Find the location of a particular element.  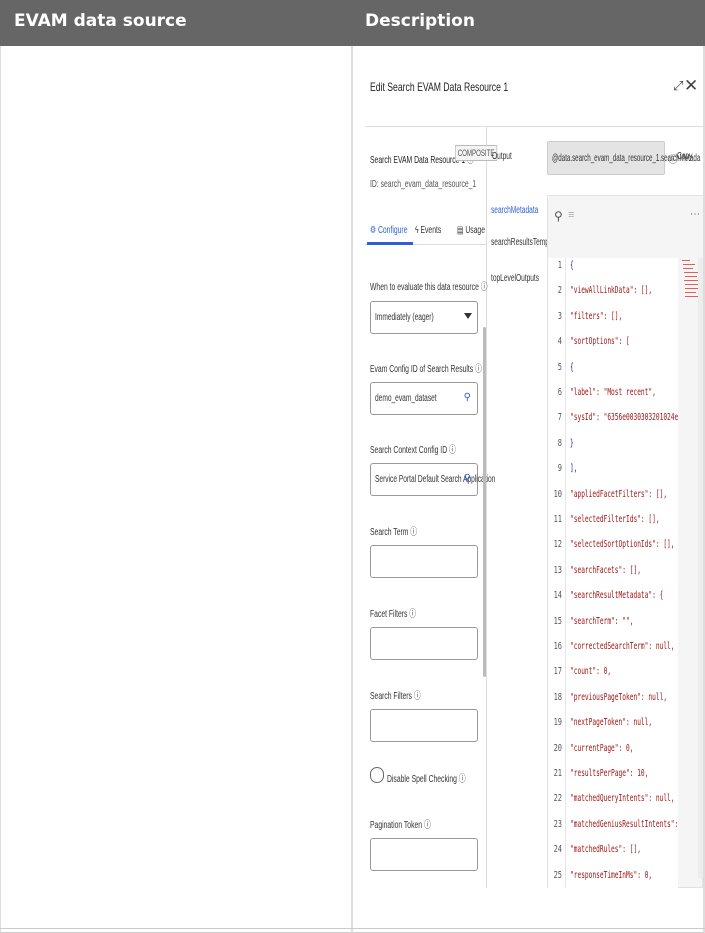

list-item-search-metadata: searchMetadata is located at coordinates (514, 210).